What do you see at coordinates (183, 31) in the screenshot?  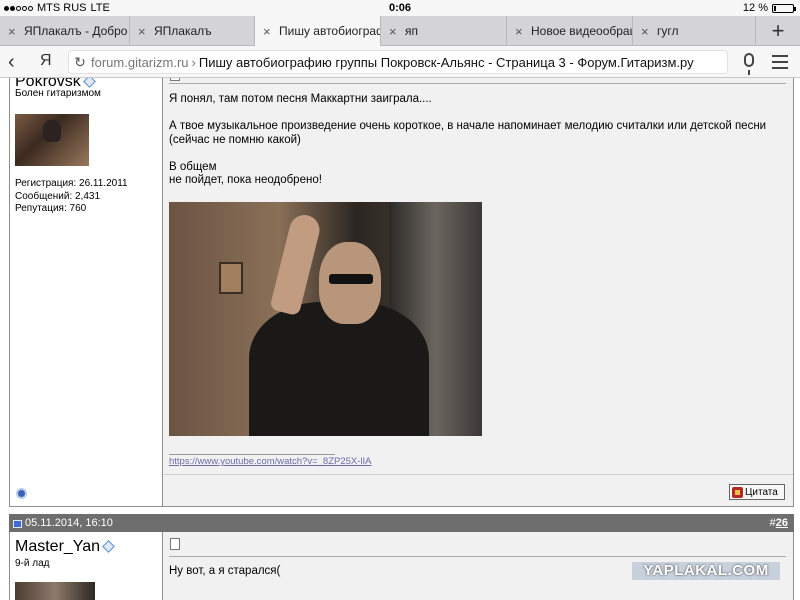 I see `tab-label: ЯПлакалъ` at bounding box center [183, 31].